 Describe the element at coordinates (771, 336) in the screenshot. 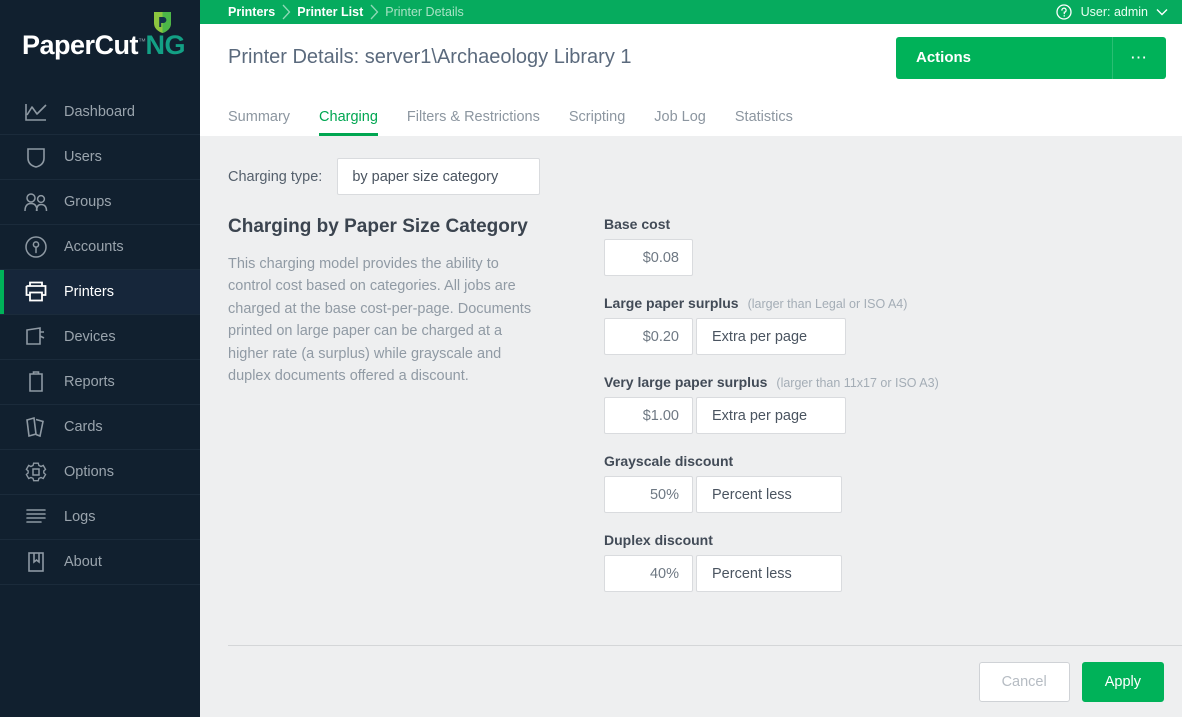

I see `large-paper-surplus-unit-select: Extra per page` at that location.